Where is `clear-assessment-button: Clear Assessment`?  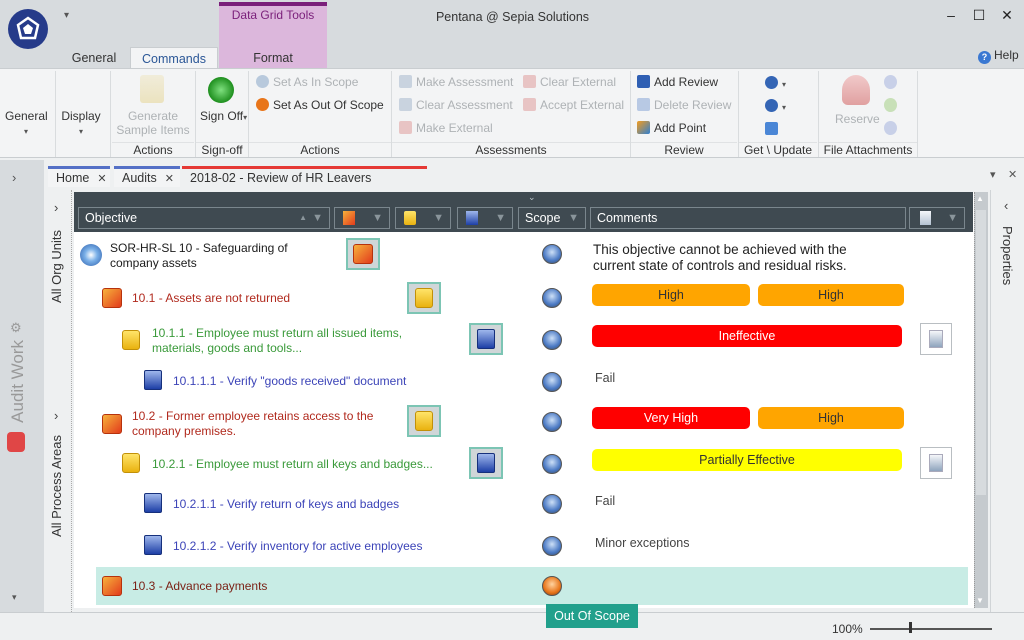
clear-assessment-button: Clear Assessment is located at coordinates (456, 105).